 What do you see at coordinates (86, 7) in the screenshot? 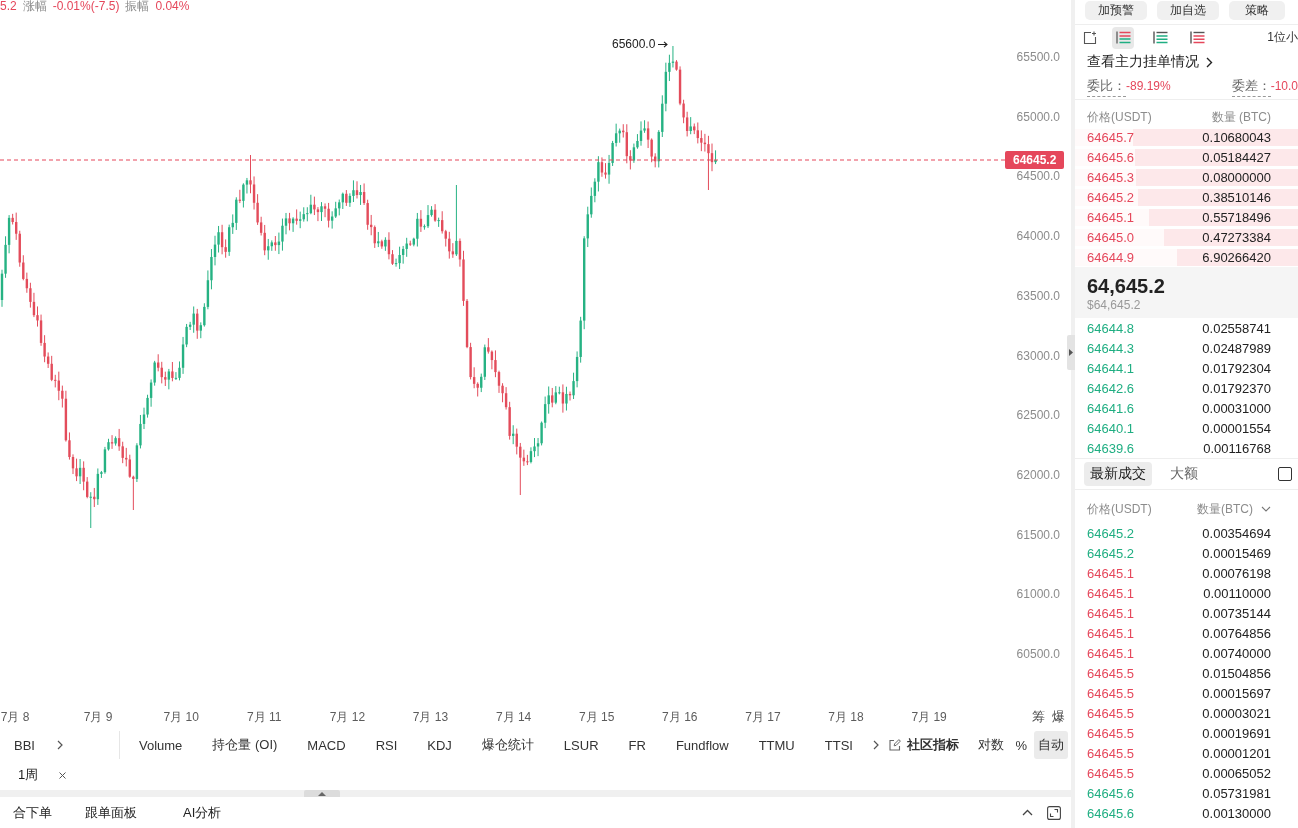
I see `quote-value: -0.01%(-7.5)` at bounding box center [86, 7].